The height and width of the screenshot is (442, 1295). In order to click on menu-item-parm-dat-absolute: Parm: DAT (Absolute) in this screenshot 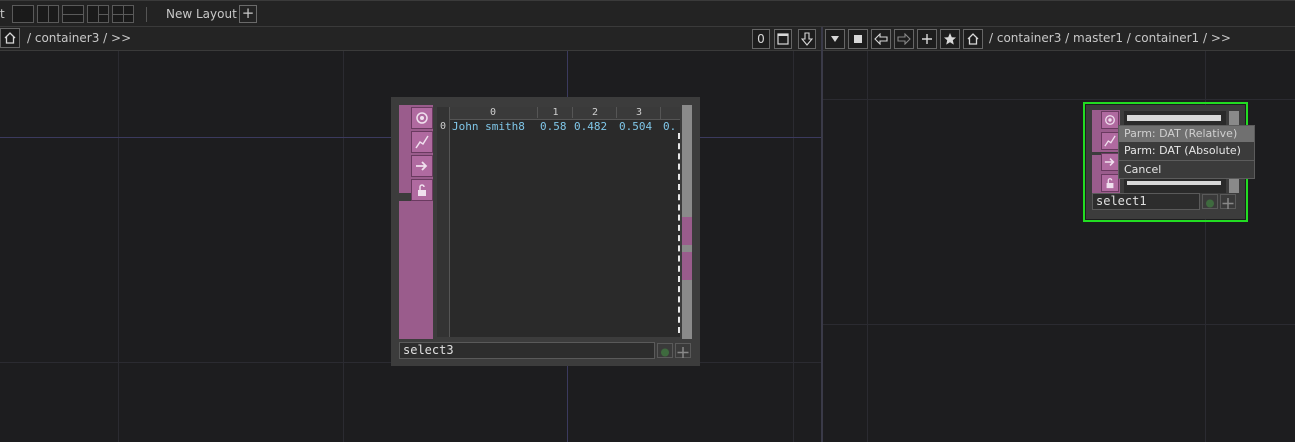, I will do `click(1186, 151)`.